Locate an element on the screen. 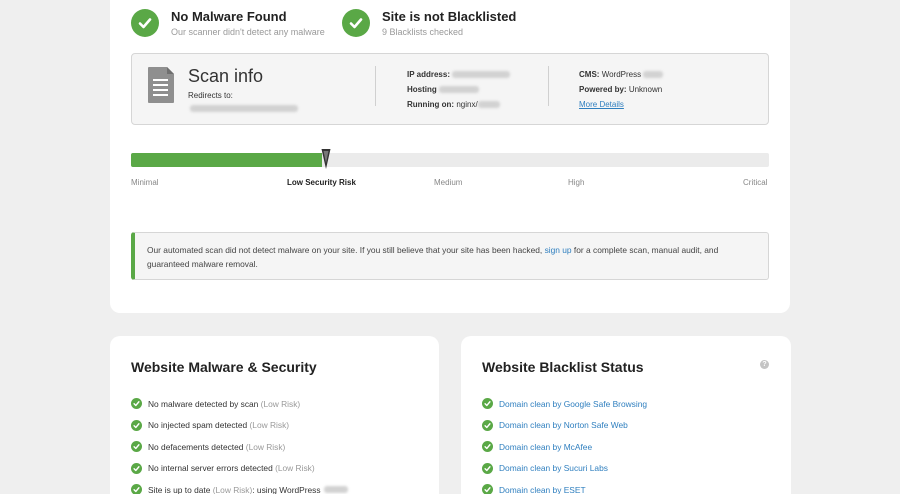  ip-label: IP address: is located at coordinates (428, 74).